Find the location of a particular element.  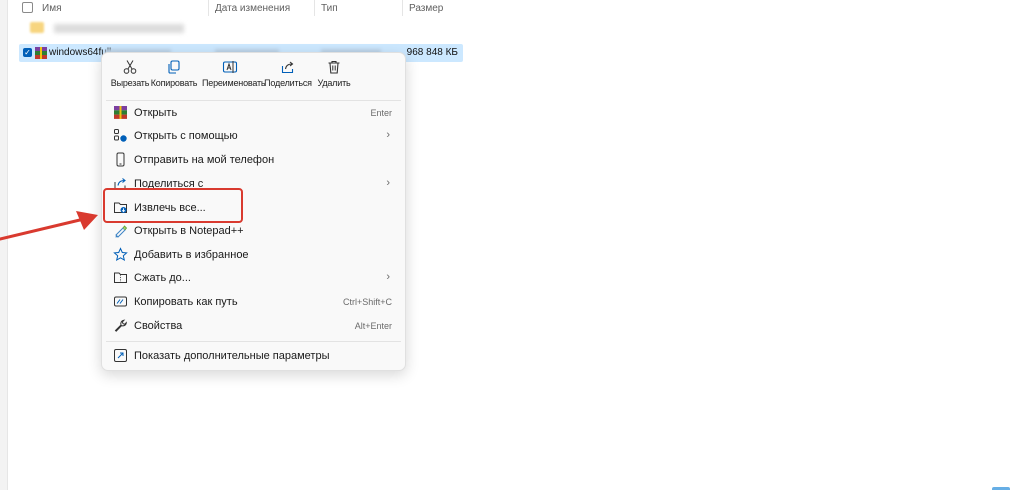

scissors-icon is located at coordinates (130, 67).